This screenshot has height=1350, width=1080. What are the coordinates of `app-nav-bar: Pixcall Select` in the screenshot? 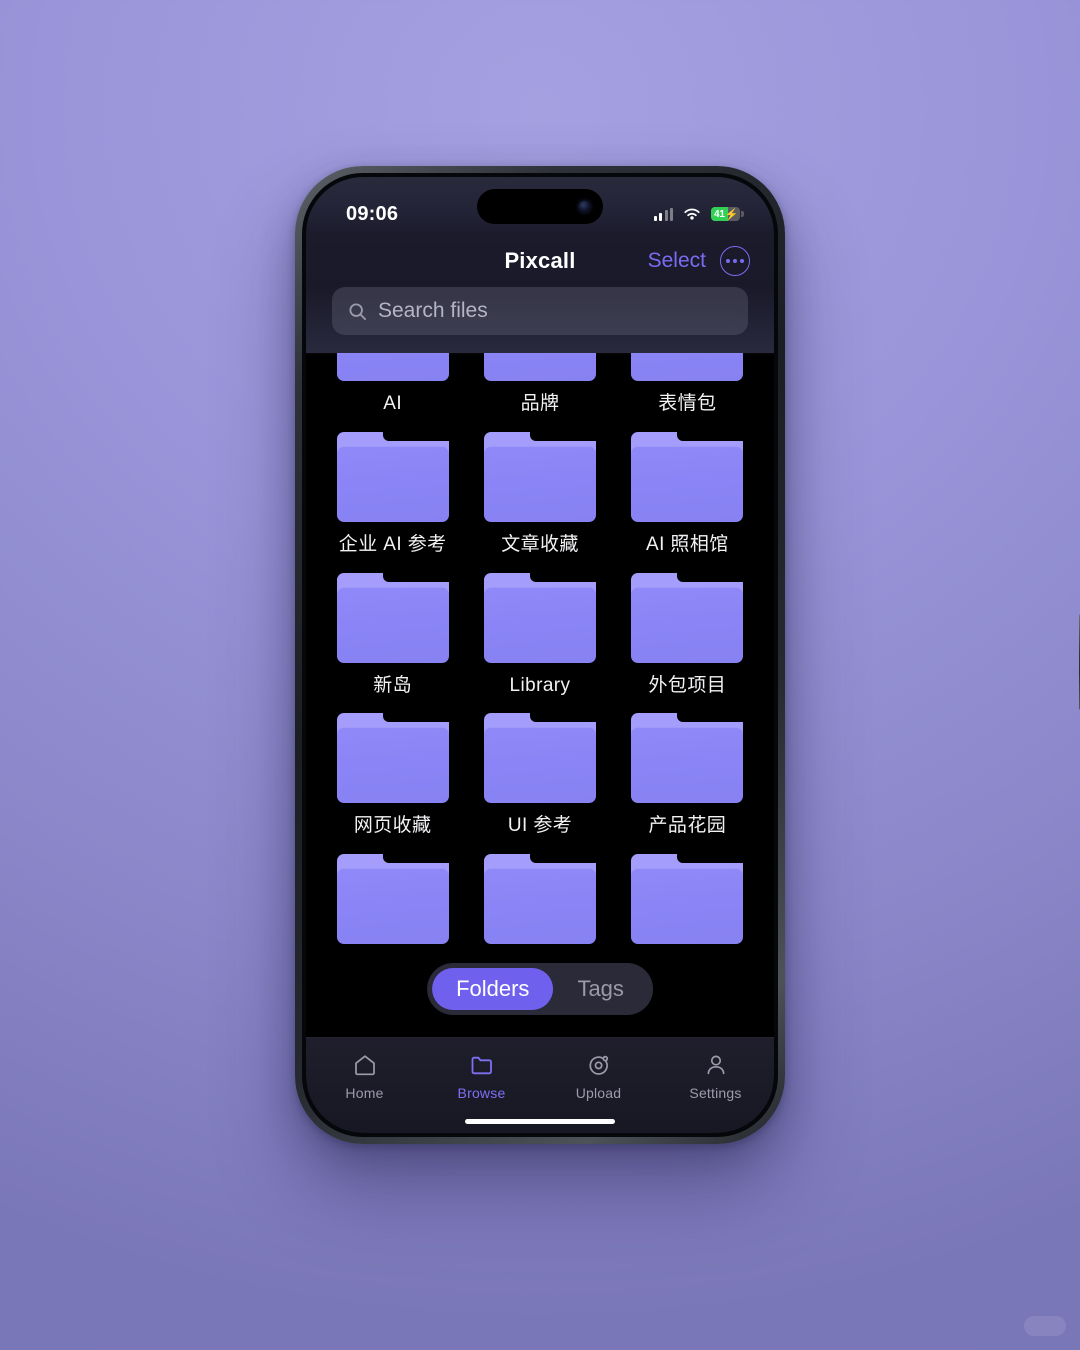 It's located at (540, 261).